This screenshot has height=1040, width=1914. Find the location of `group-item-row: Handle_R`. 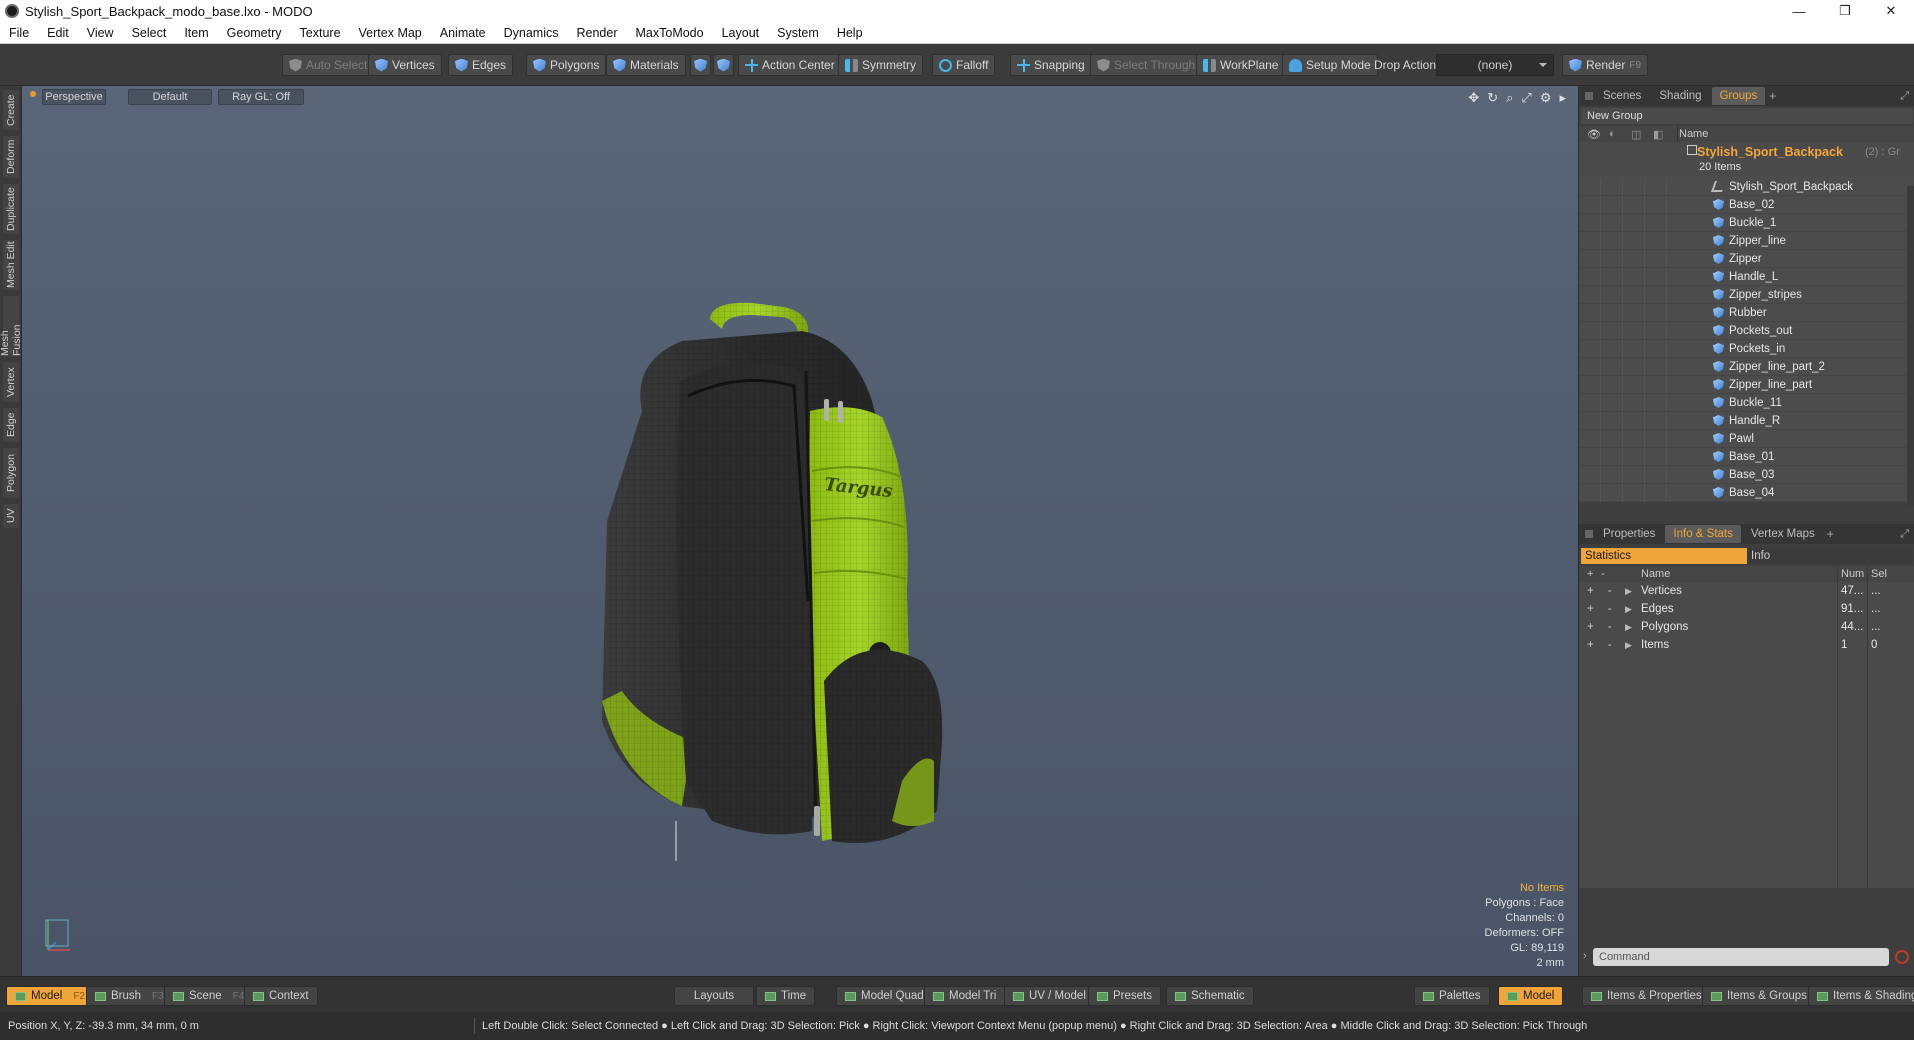

group-item-row: Handle_R is located at coordinates (1746, 420).